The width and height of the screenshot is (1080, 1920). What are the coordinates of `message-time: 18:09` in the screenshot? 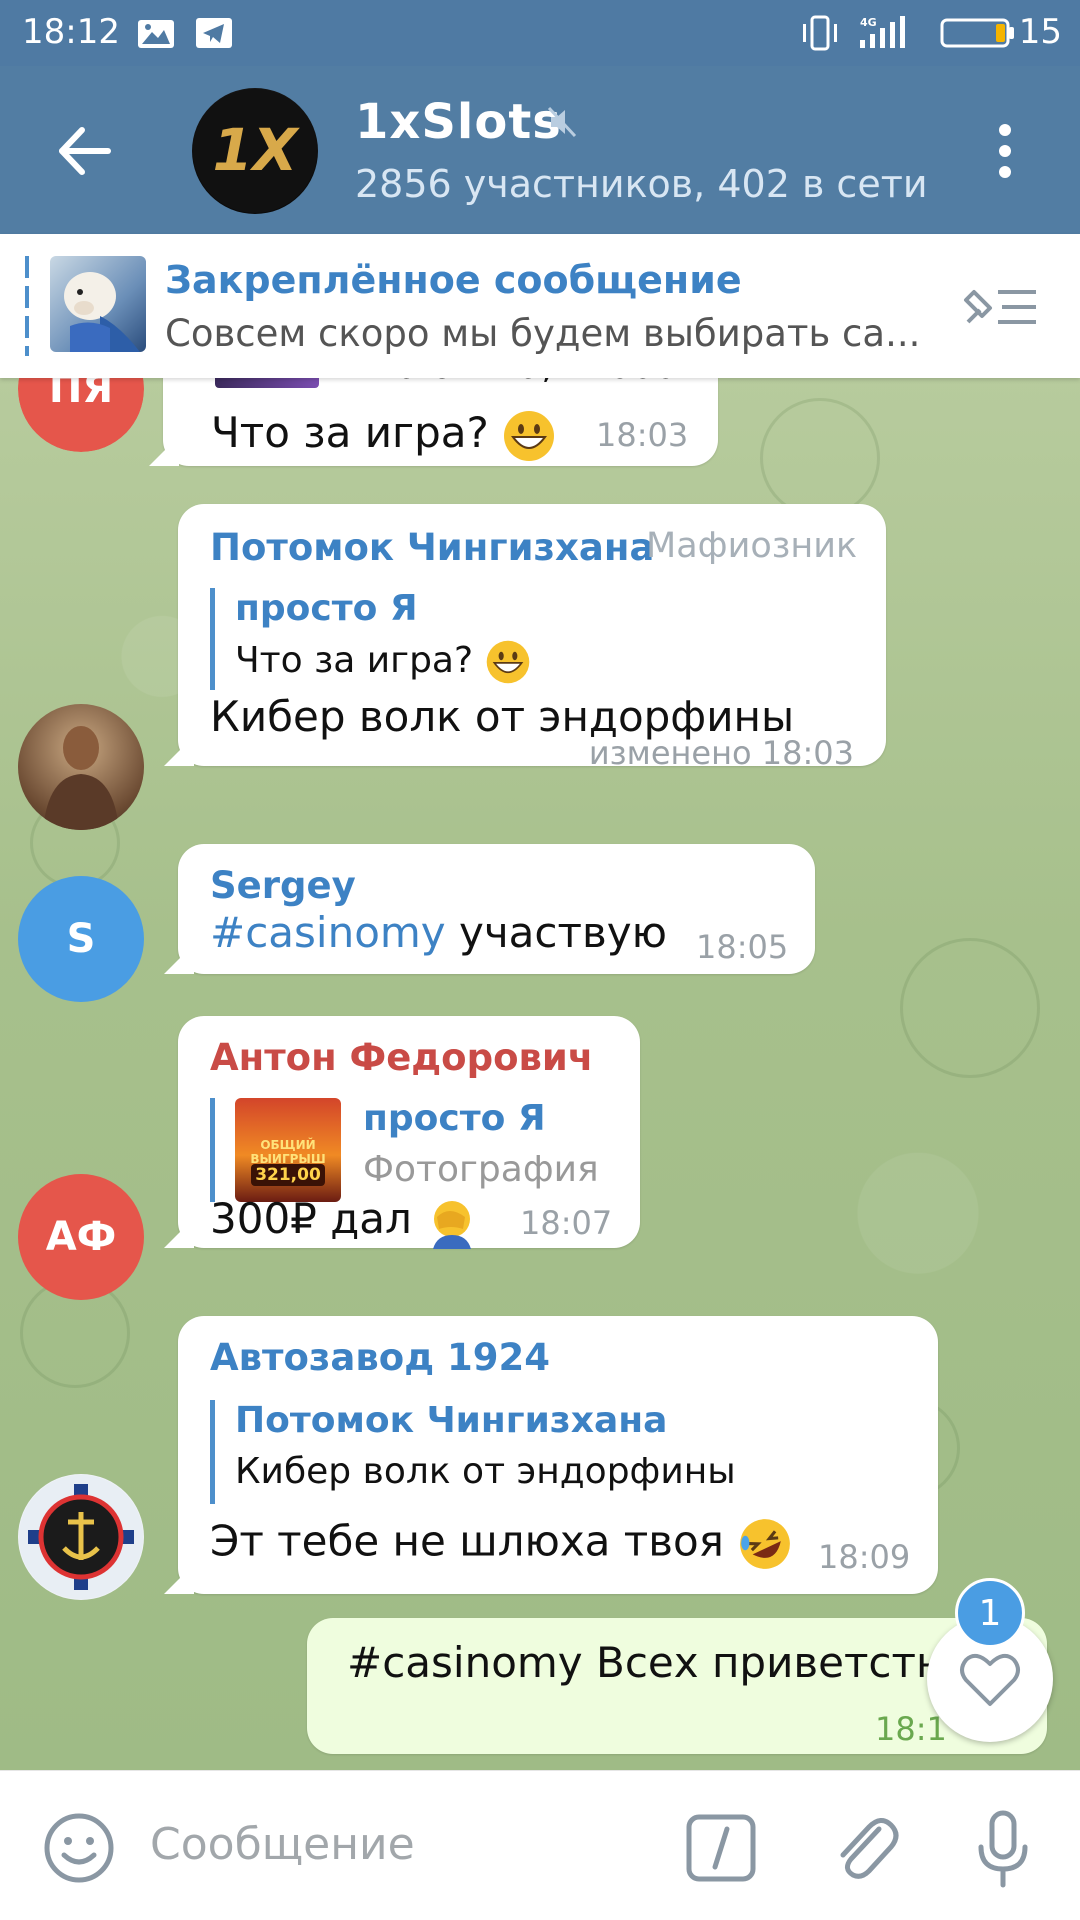 It's located at (864, 1557).